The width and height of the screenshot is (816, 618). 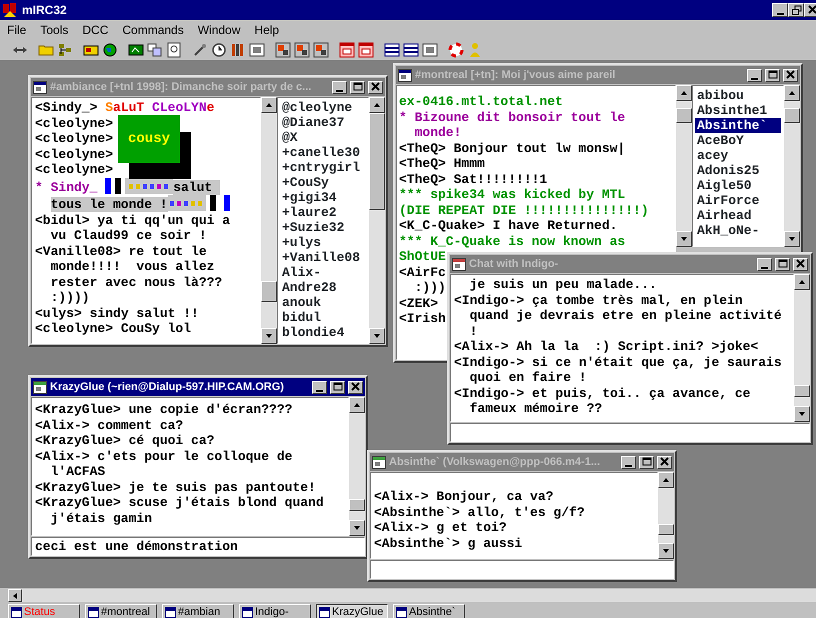 I want to click on nick-item: abibou, so click(x=738, y=95).